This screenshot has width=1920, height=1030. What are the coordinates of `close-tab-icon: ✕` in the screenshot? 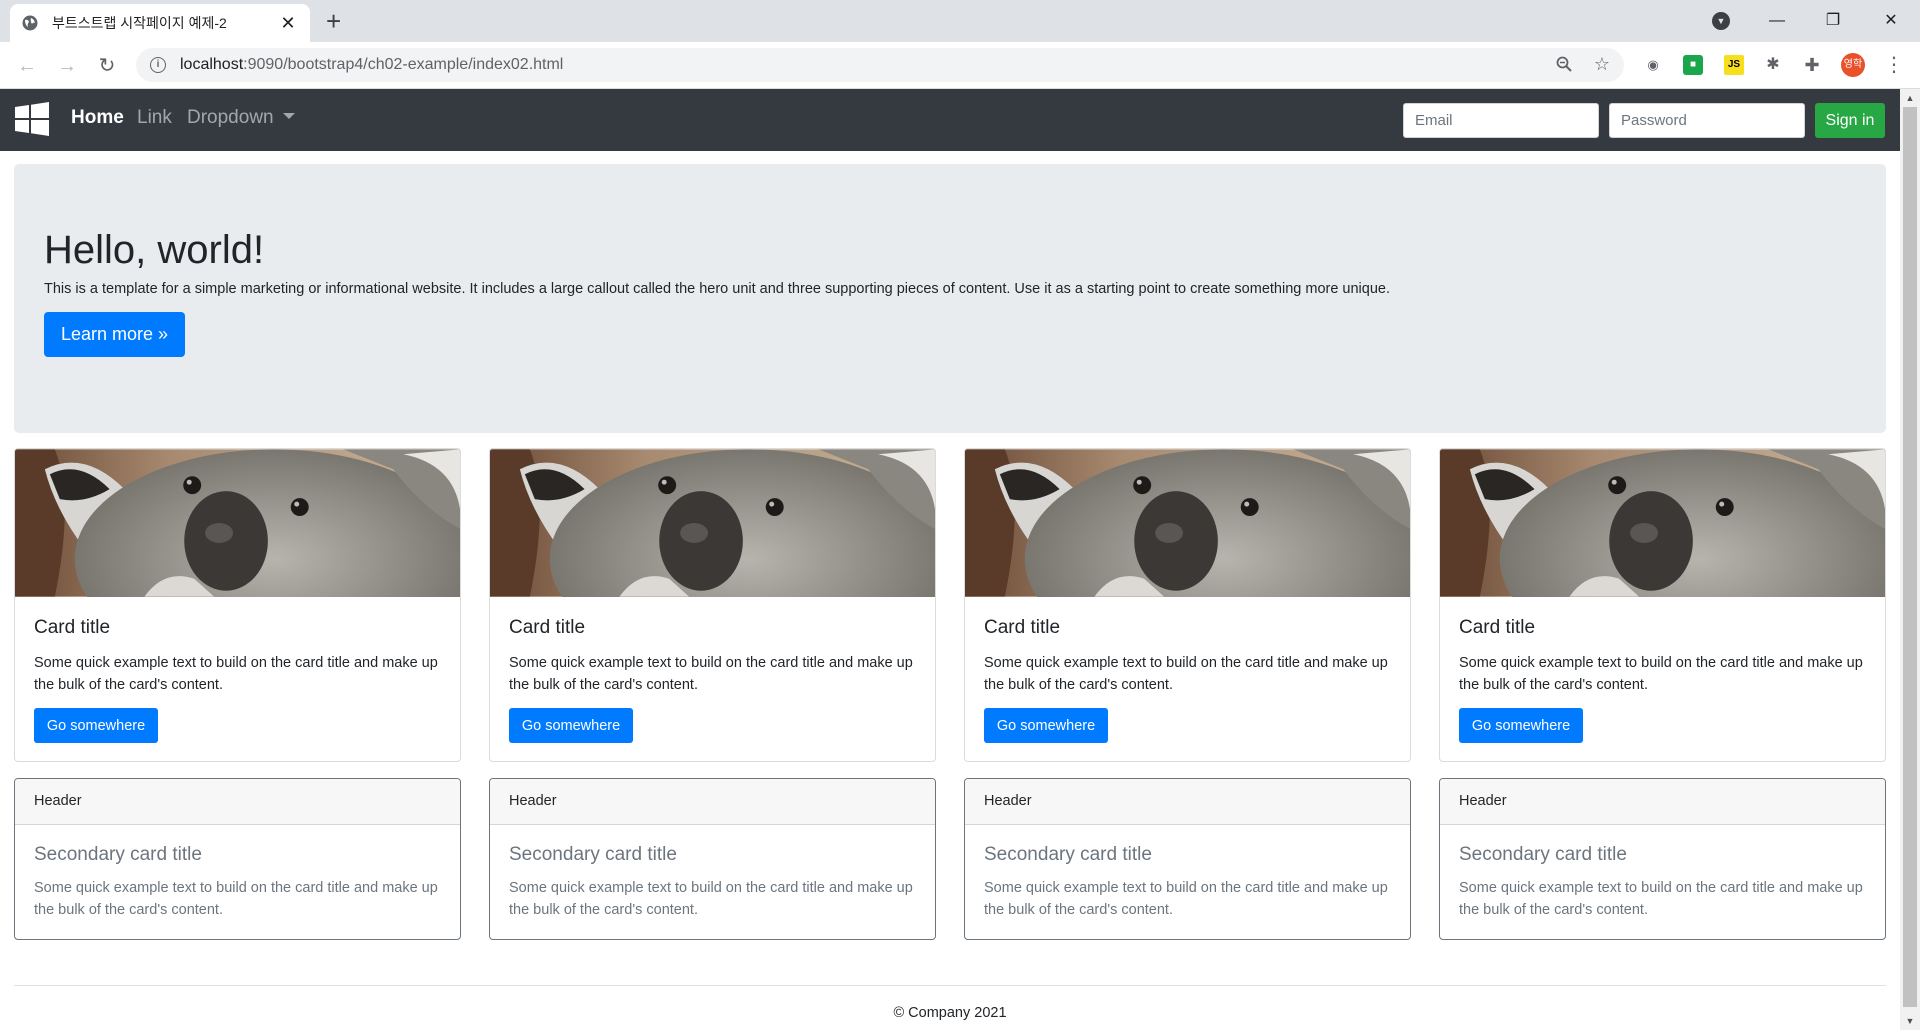 It's located at (288, 23).